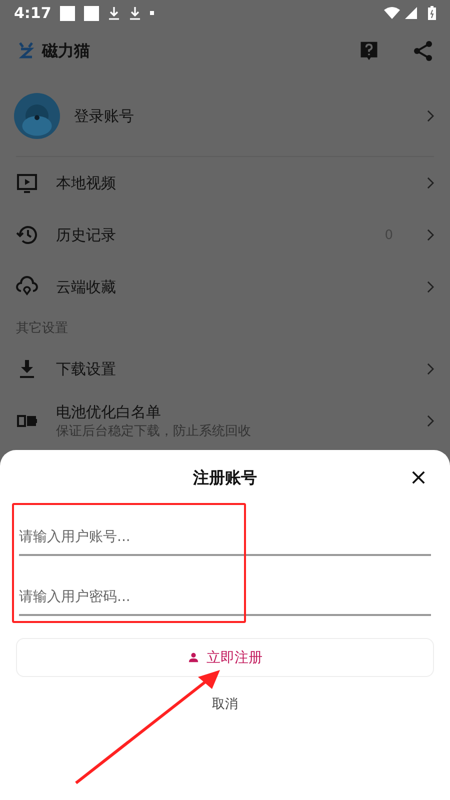 This screenshot has height=800, width=450. I want to click on video-icon, so click(27, 183).